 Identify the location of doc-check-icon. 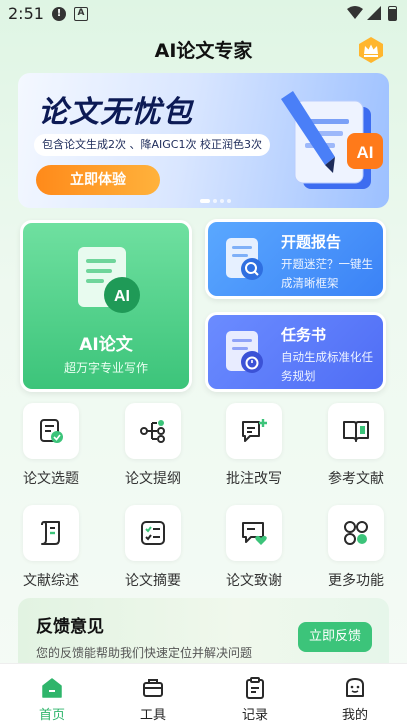
(51, 431).